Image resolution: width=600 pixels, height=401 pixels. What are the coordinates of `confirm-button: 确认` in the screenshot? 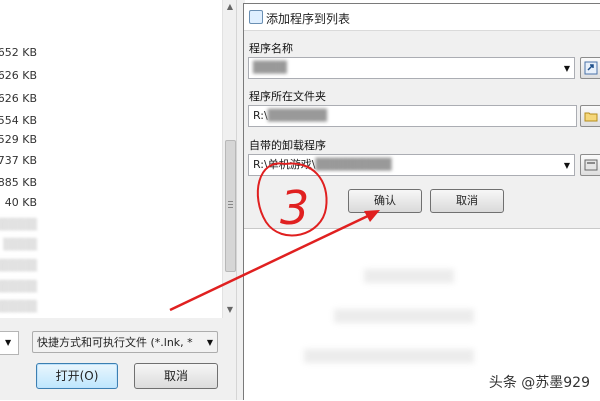 It's located at (385, 201).